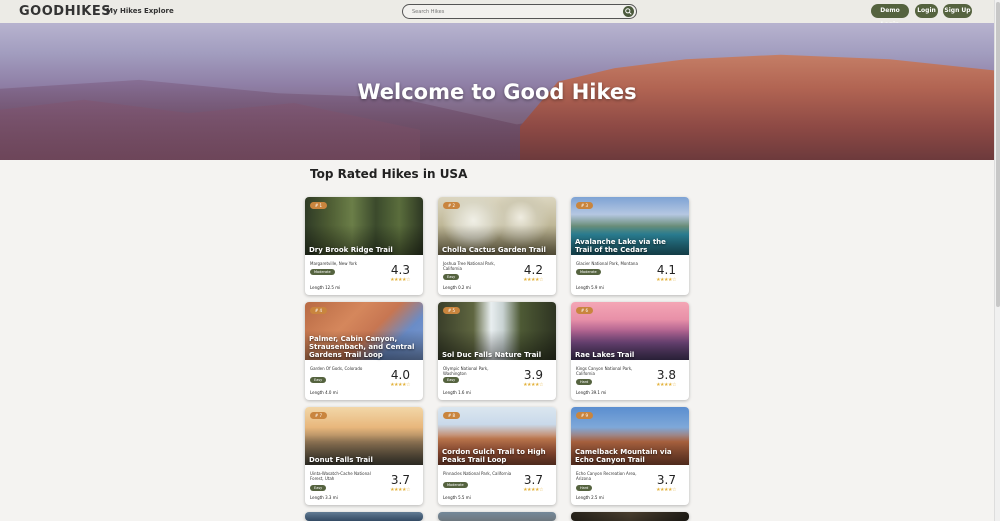 The image size is (1000, 521). I want to click on rank-badge: # 5, so click(451, 310).